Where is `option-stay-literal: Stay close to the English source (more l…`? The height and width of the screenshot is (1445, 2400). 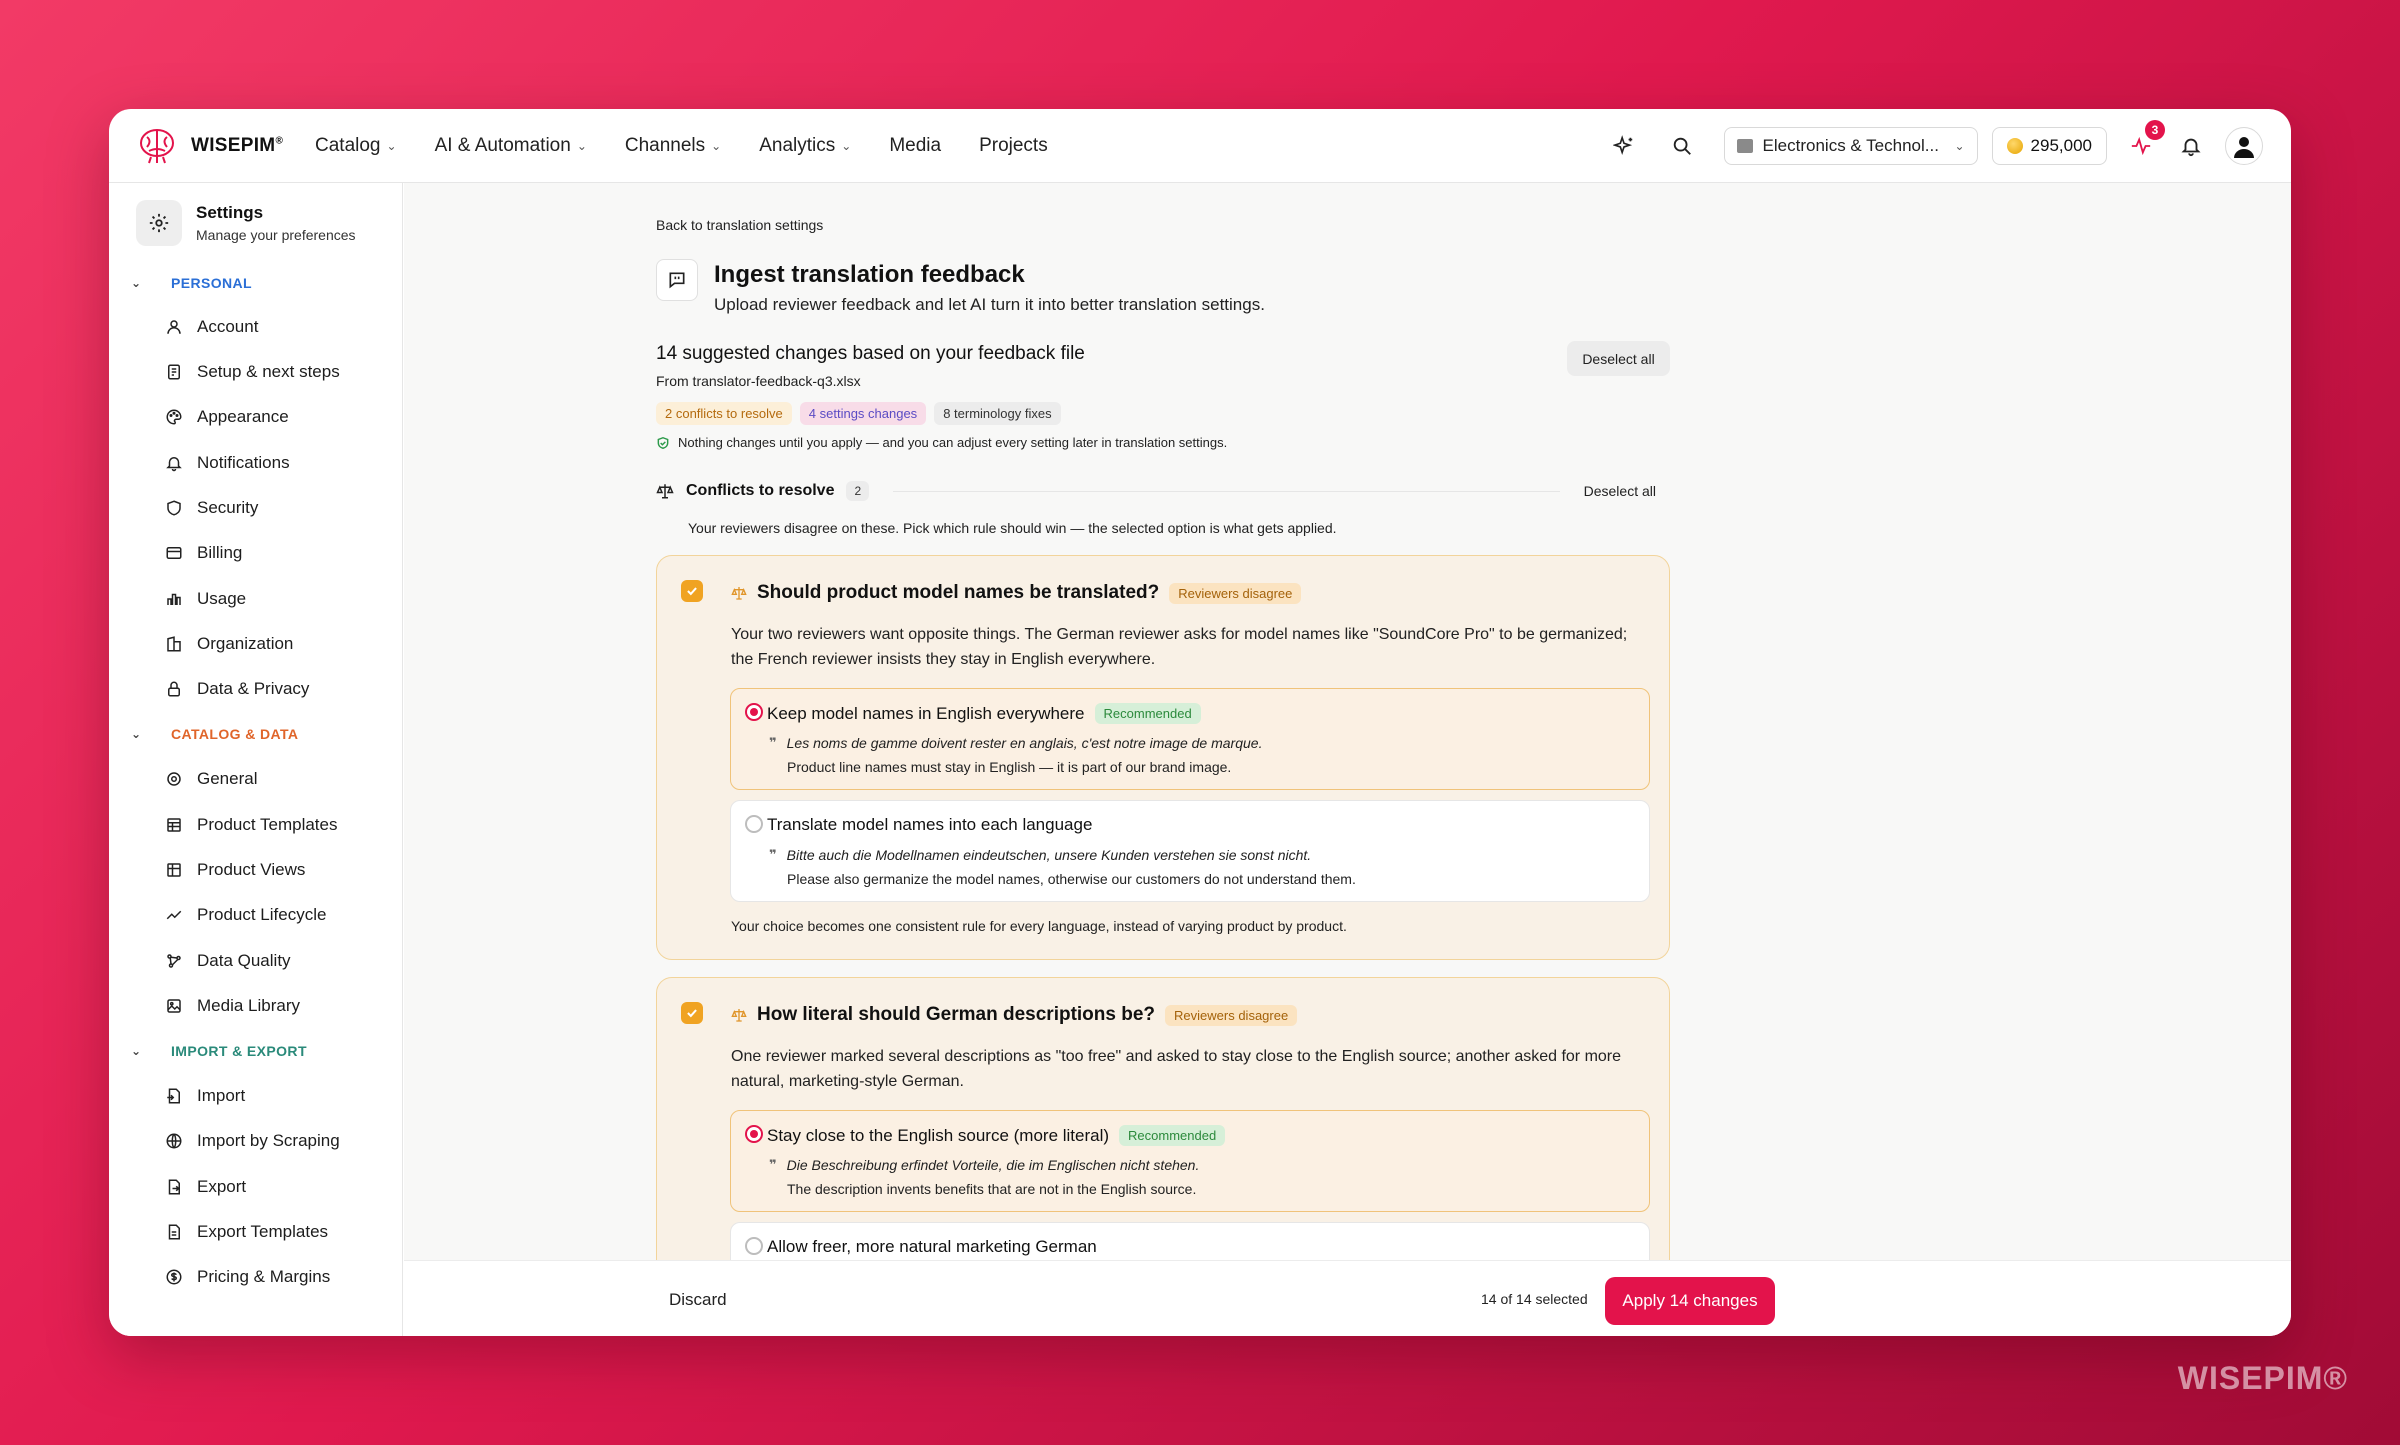
option-stay-literal: Stay close to the English source (more l… is located at coordinates (1190, 1161).